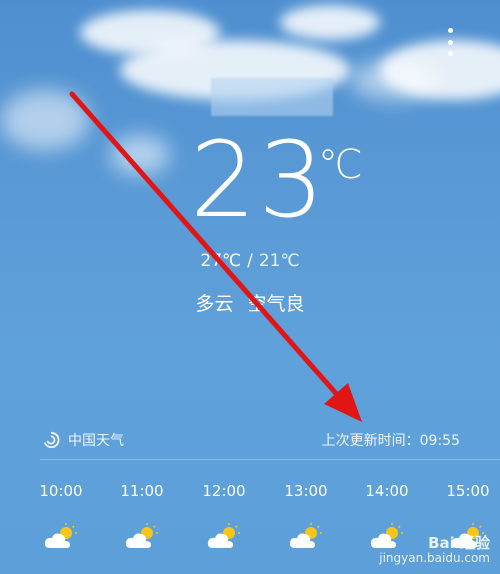 This screenshot has width=500, height=574. Describe the element at coordinates (61, 516) in the screenshot. I see `hour-item: 10:00` at that location.